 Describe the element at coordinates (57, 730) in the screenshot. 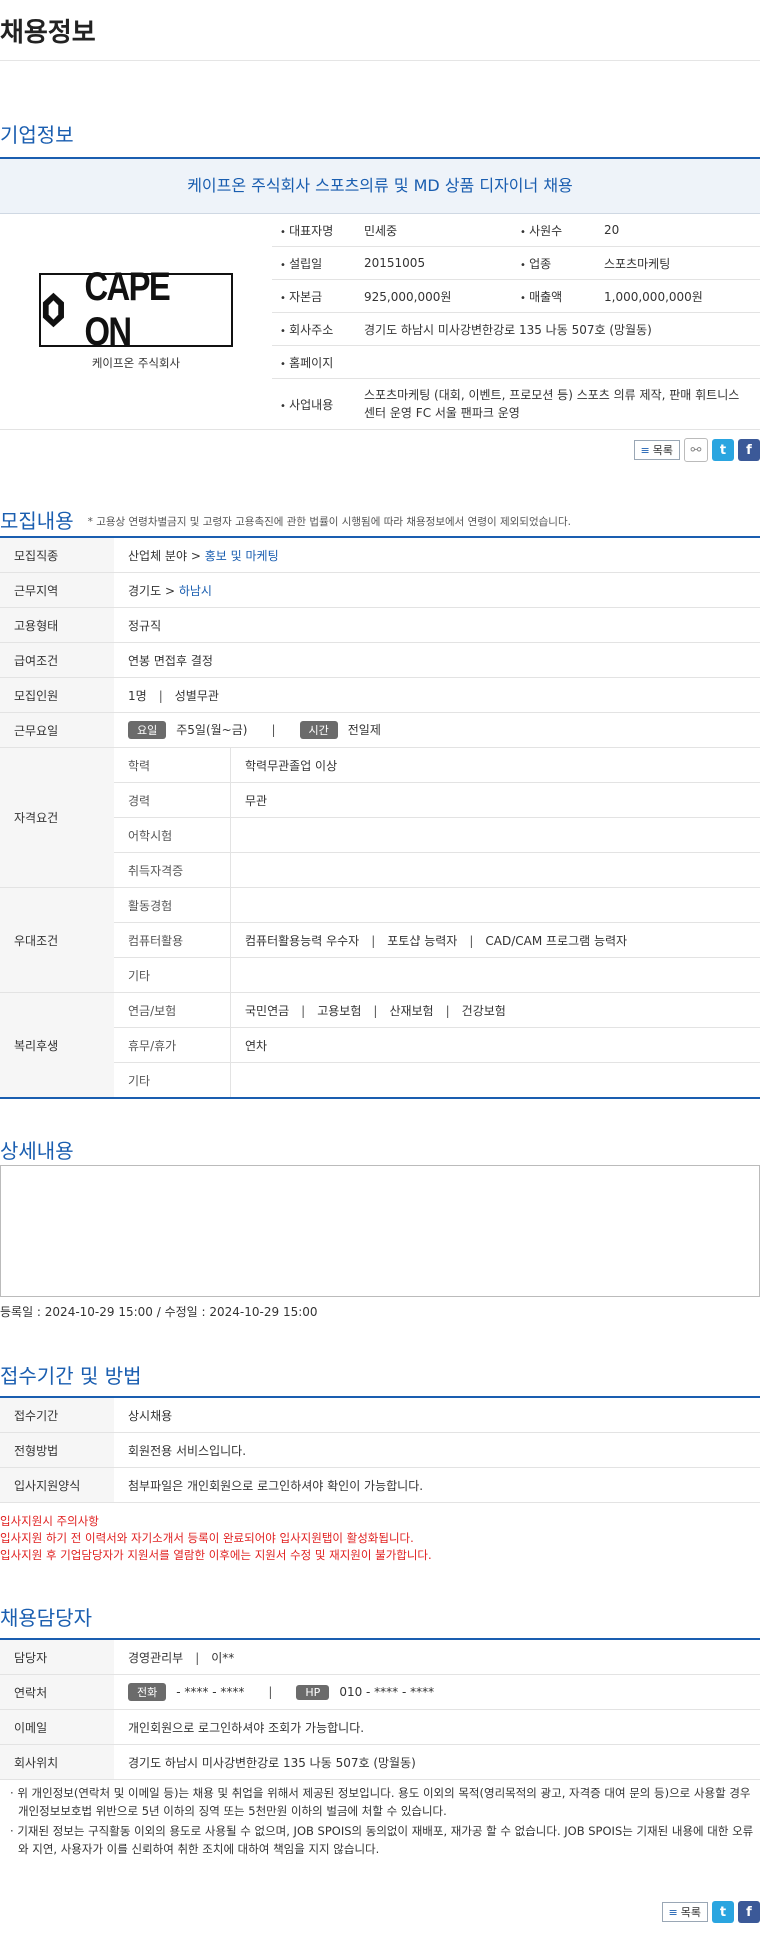

I see `days-label: 근무요일` at that location.